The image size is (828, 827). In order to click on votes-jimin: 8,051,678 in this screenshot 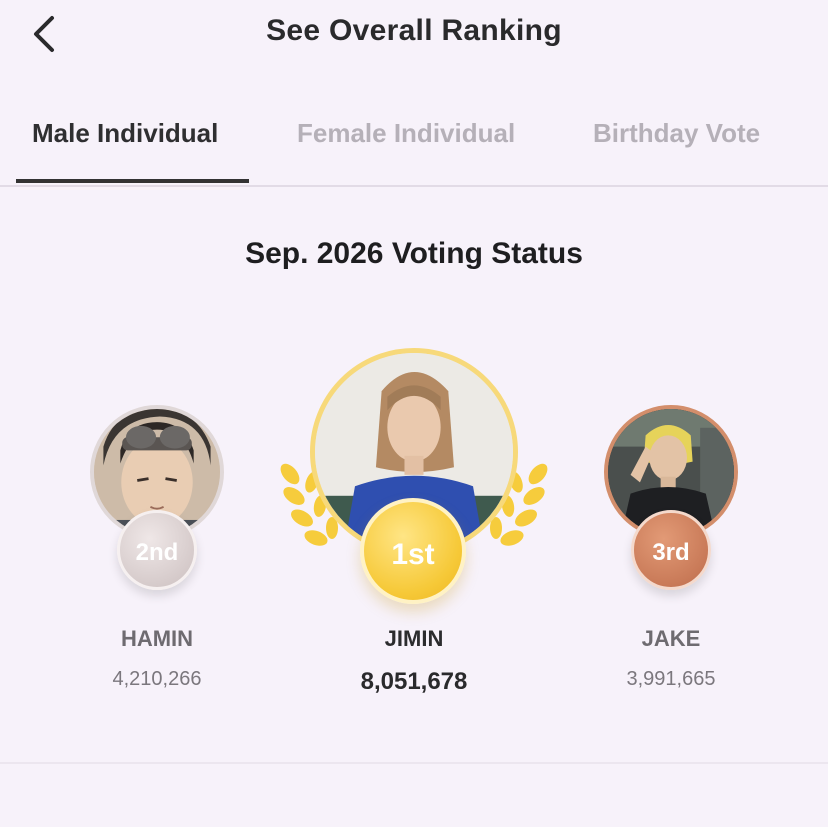, I will do `click(414, 681)`.